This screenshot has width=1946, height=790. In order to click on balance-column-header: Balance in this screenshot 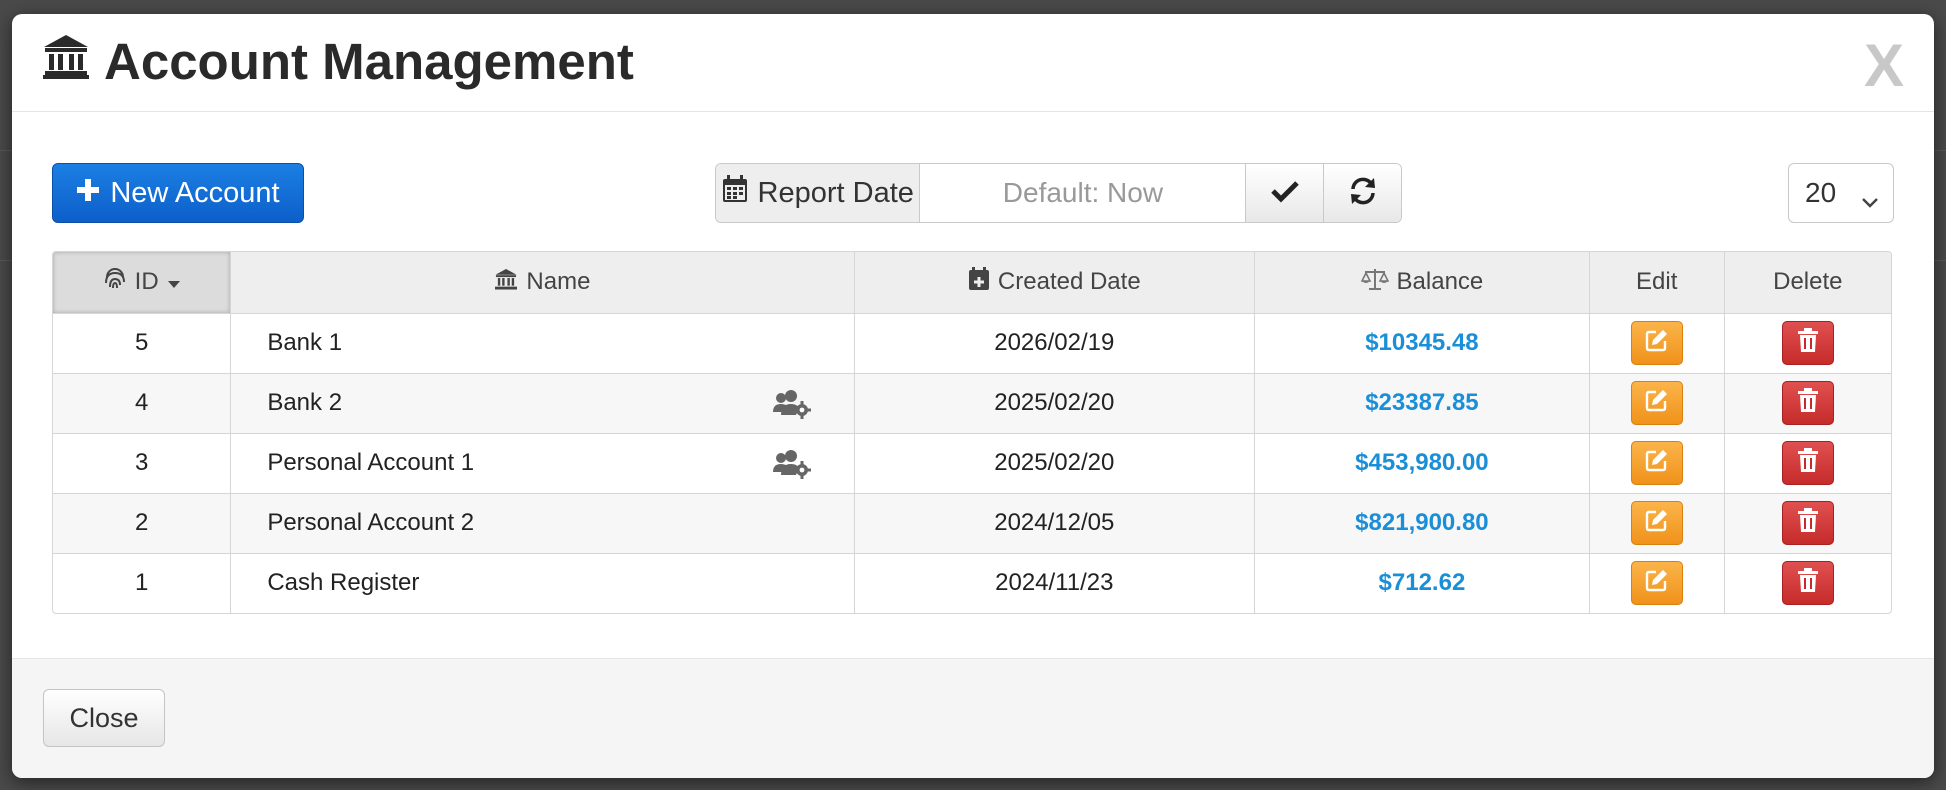, I will do `click(1422, 283)`.